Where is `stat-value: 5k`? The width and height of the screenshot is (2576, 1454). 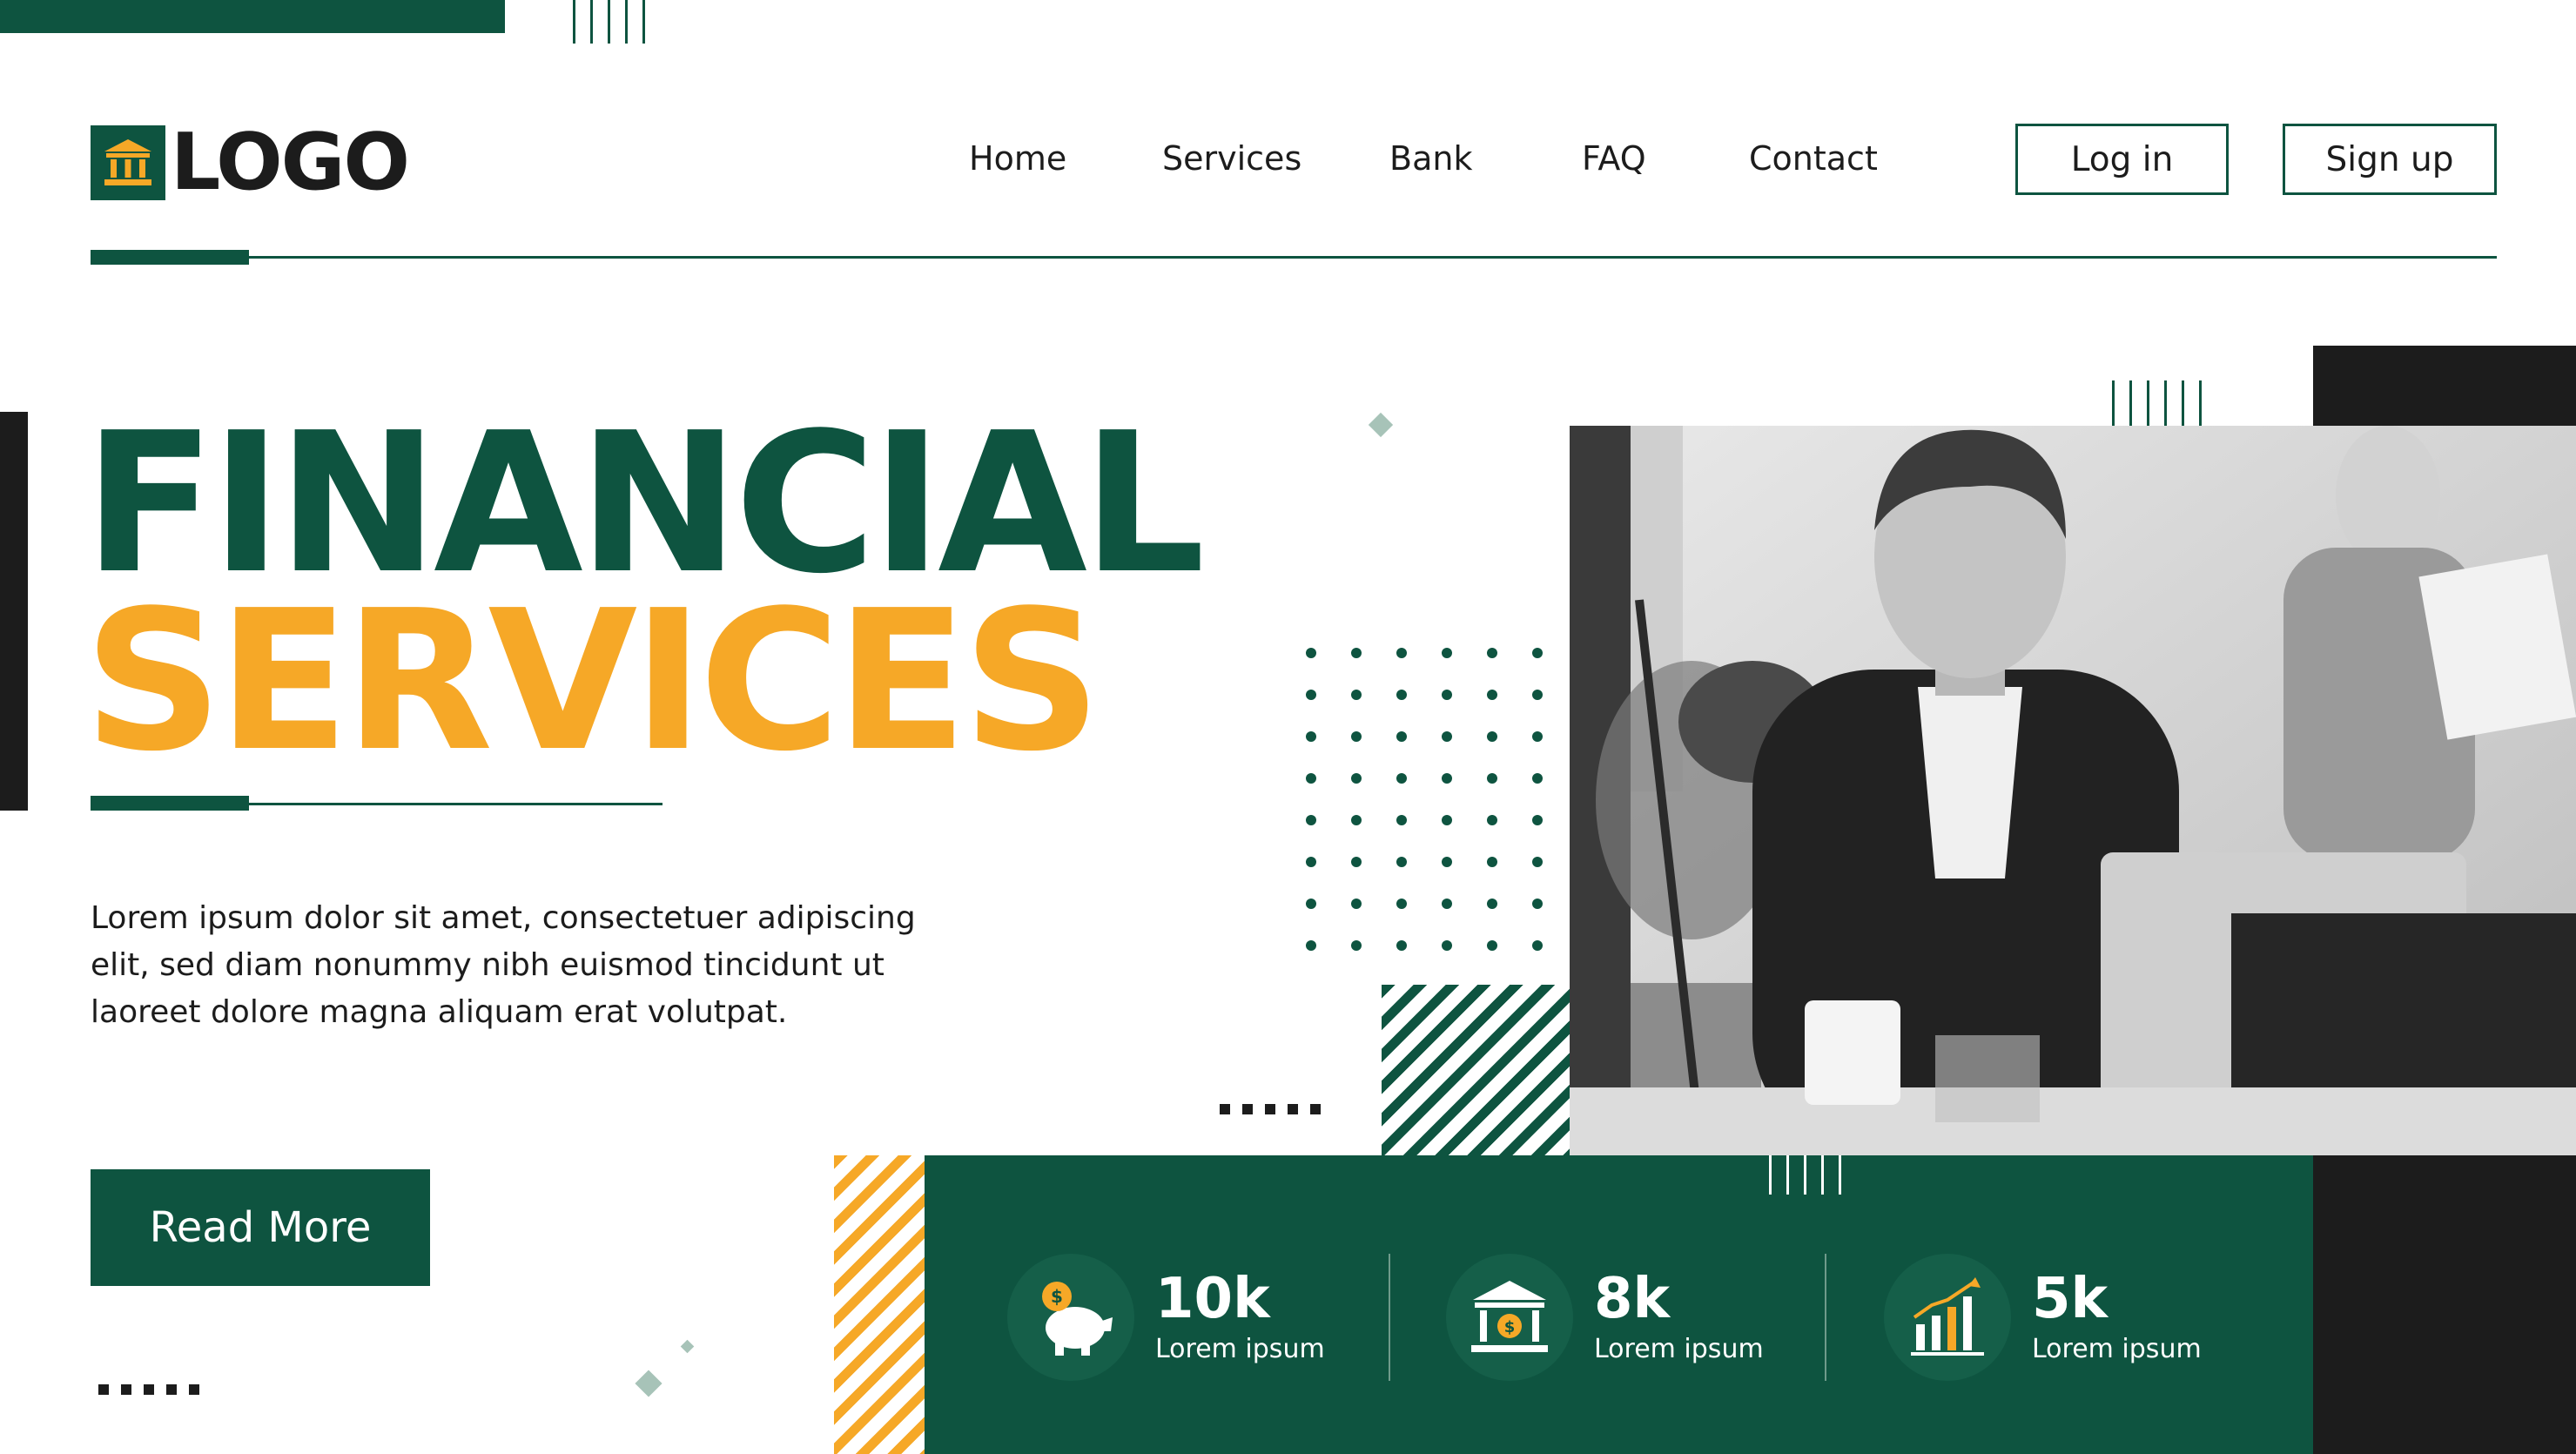
stat-value: 5k is located at coordinates (2070, 1298).